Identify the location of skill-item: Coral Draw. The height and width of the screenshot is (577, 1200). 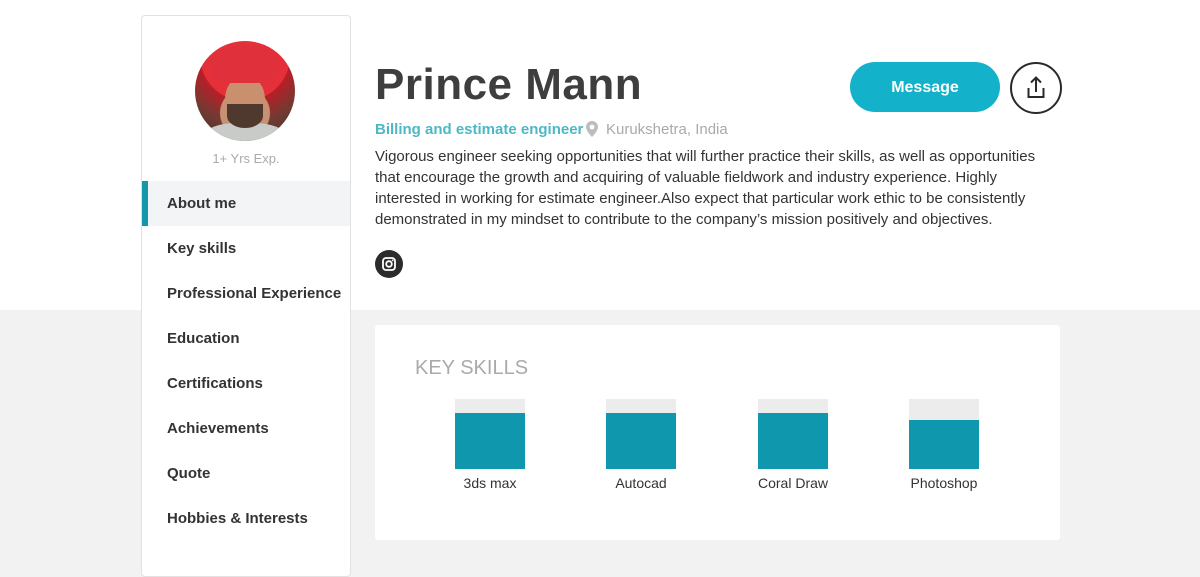
(793, 445).